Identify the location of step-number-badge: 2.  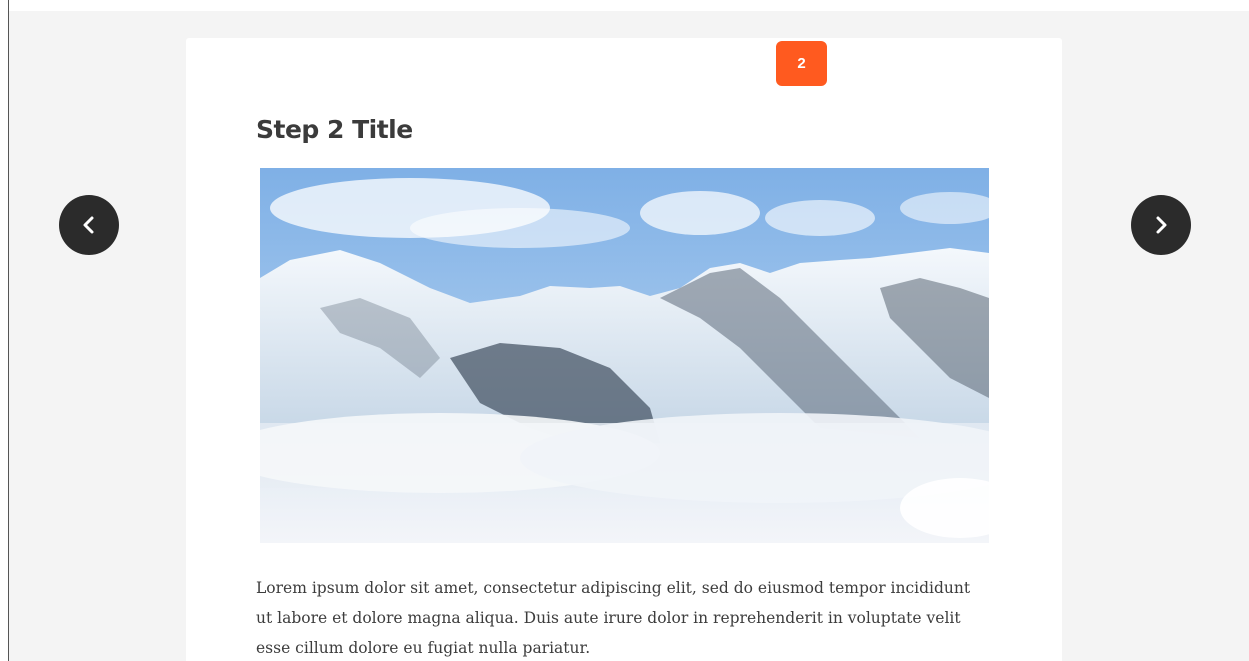
(801, 63).